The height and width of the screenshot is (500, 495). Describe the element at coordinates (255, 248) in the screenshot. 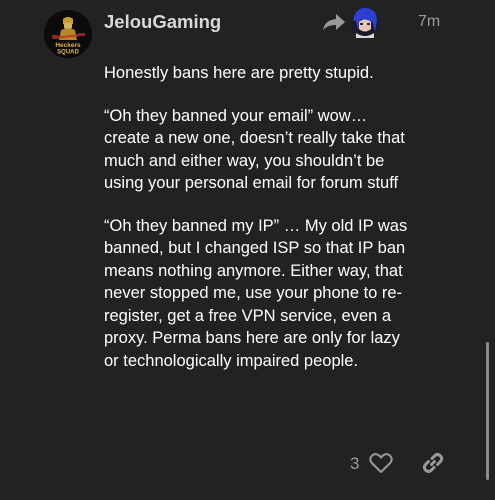

I see `text-line: banned, but I changed ISP so that IP ban` at that location.